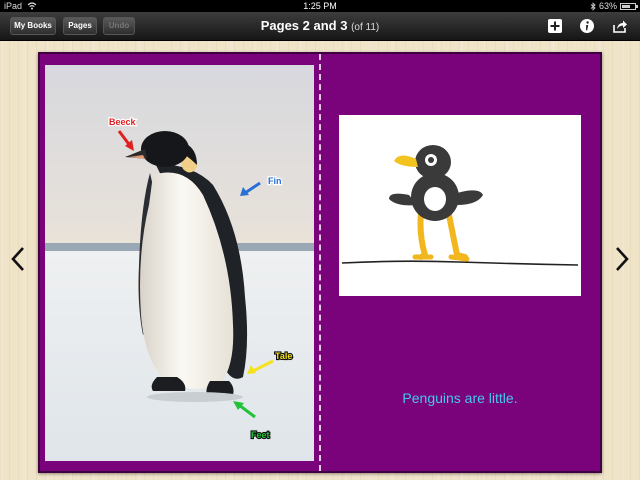  What do you see at coordinates (629, 6) in the screenshot?
I see `battery-icon` at bounding box center [629, 6].